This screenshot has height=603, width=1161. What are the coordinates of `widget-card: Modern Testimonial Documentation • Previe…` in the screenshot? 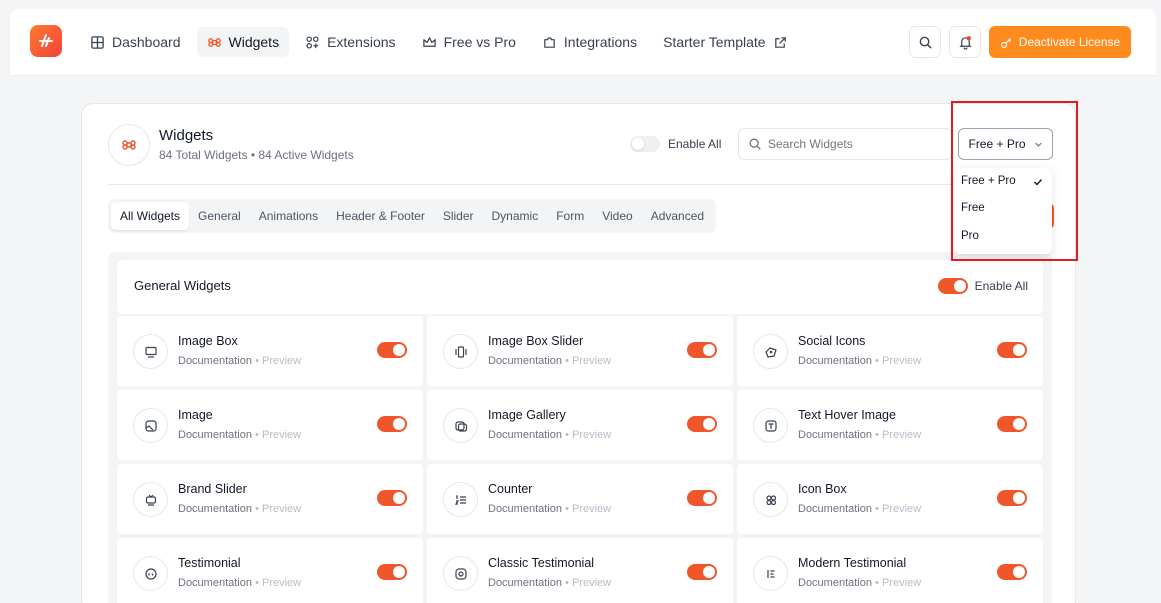 It's located at (890, 570).